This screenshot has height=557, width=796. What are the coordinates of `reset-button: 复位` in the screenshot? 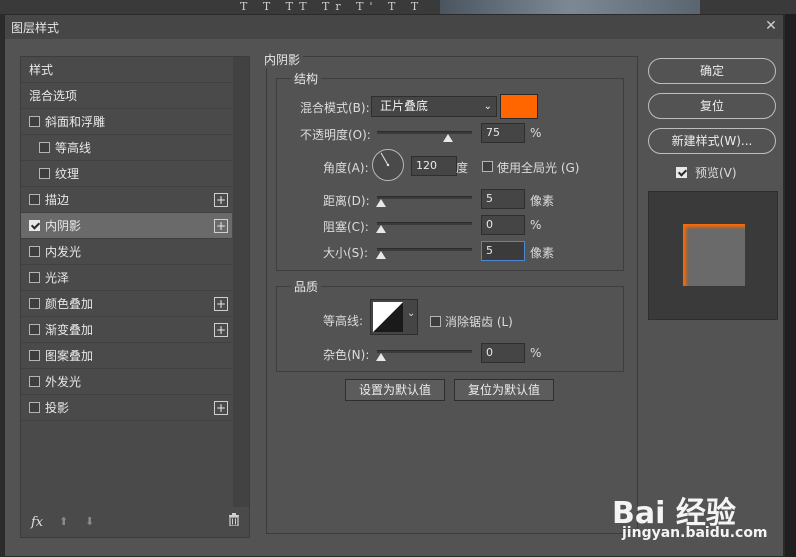 It's located at (712, 106).